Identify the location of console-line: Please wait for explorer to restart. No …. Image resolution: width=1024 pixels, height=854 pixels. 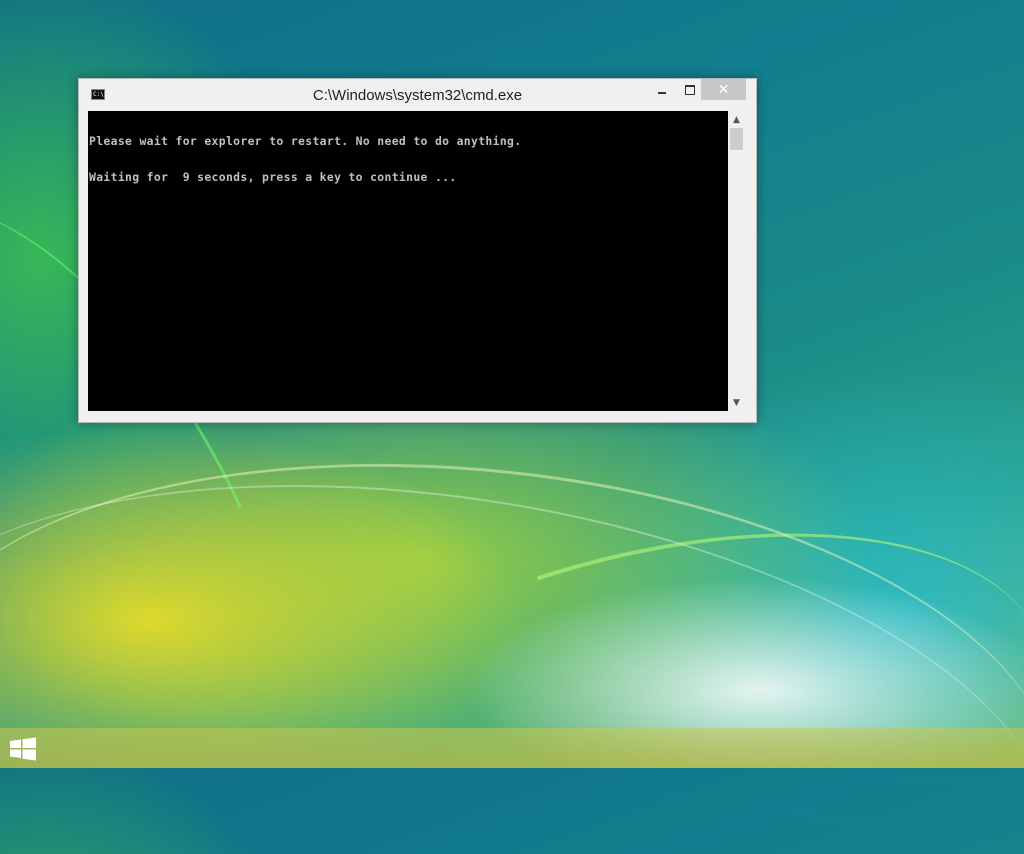
(305, 141).